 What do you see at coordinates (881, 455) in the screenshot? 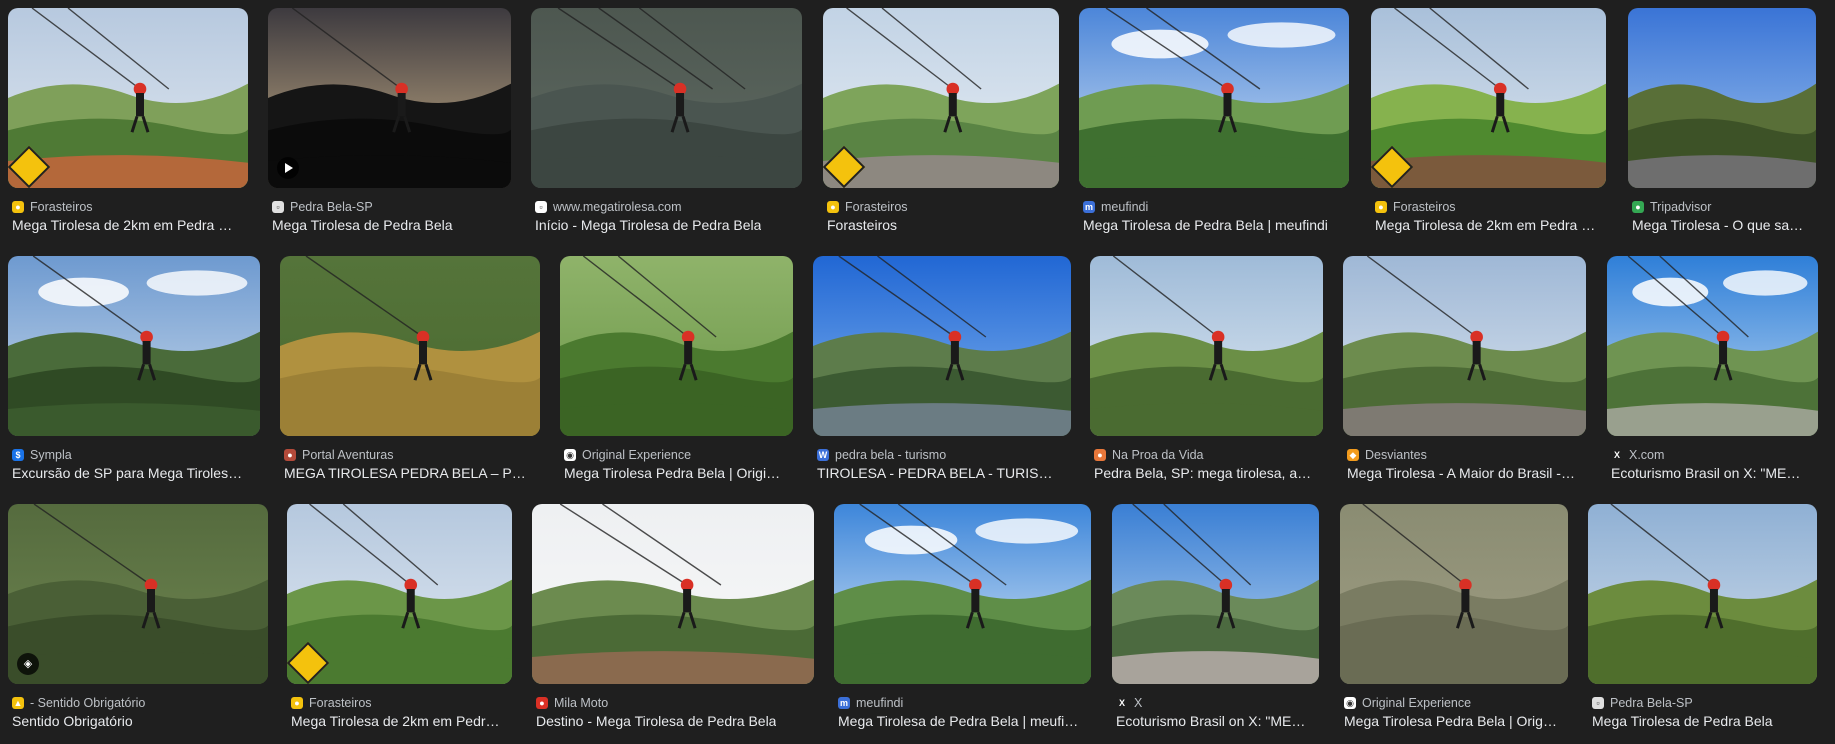
I see `result-source: Wpedra bela - turismo` at bounding box center [881, 455].